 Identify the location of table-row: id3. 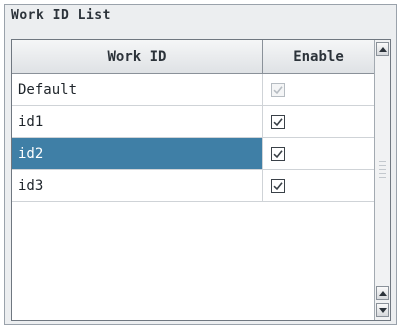
(193, 186).